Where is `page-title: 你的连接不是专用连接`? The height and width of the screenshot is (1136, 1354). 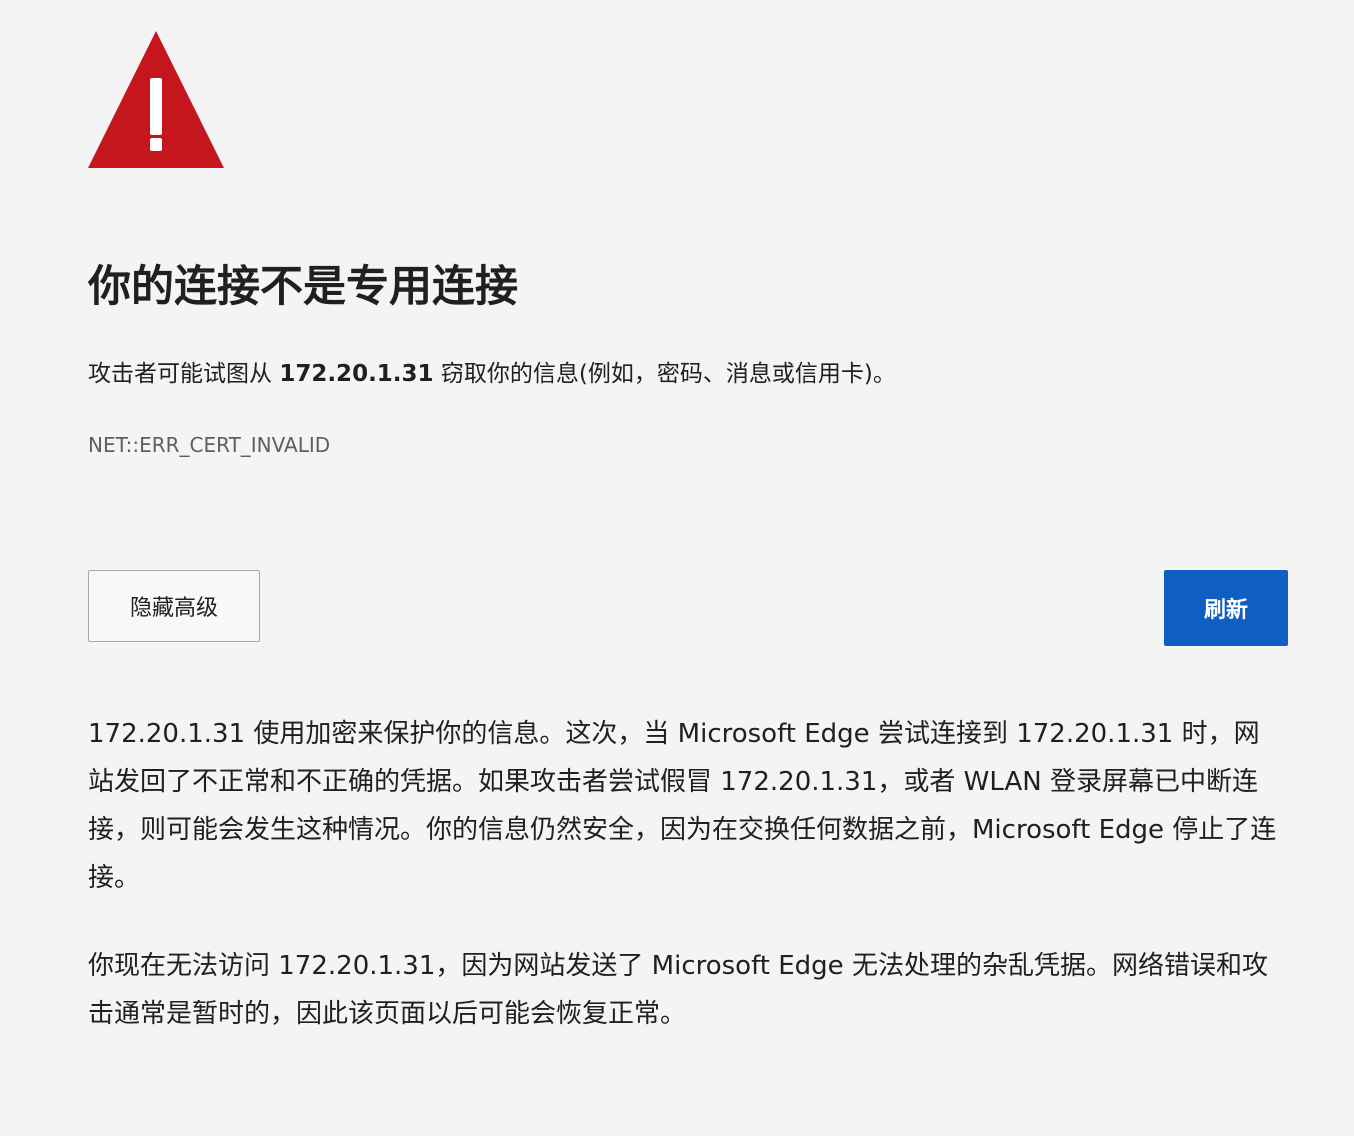 page-title: 你的连接不是专用连接 is located at coordinates (303, 287).